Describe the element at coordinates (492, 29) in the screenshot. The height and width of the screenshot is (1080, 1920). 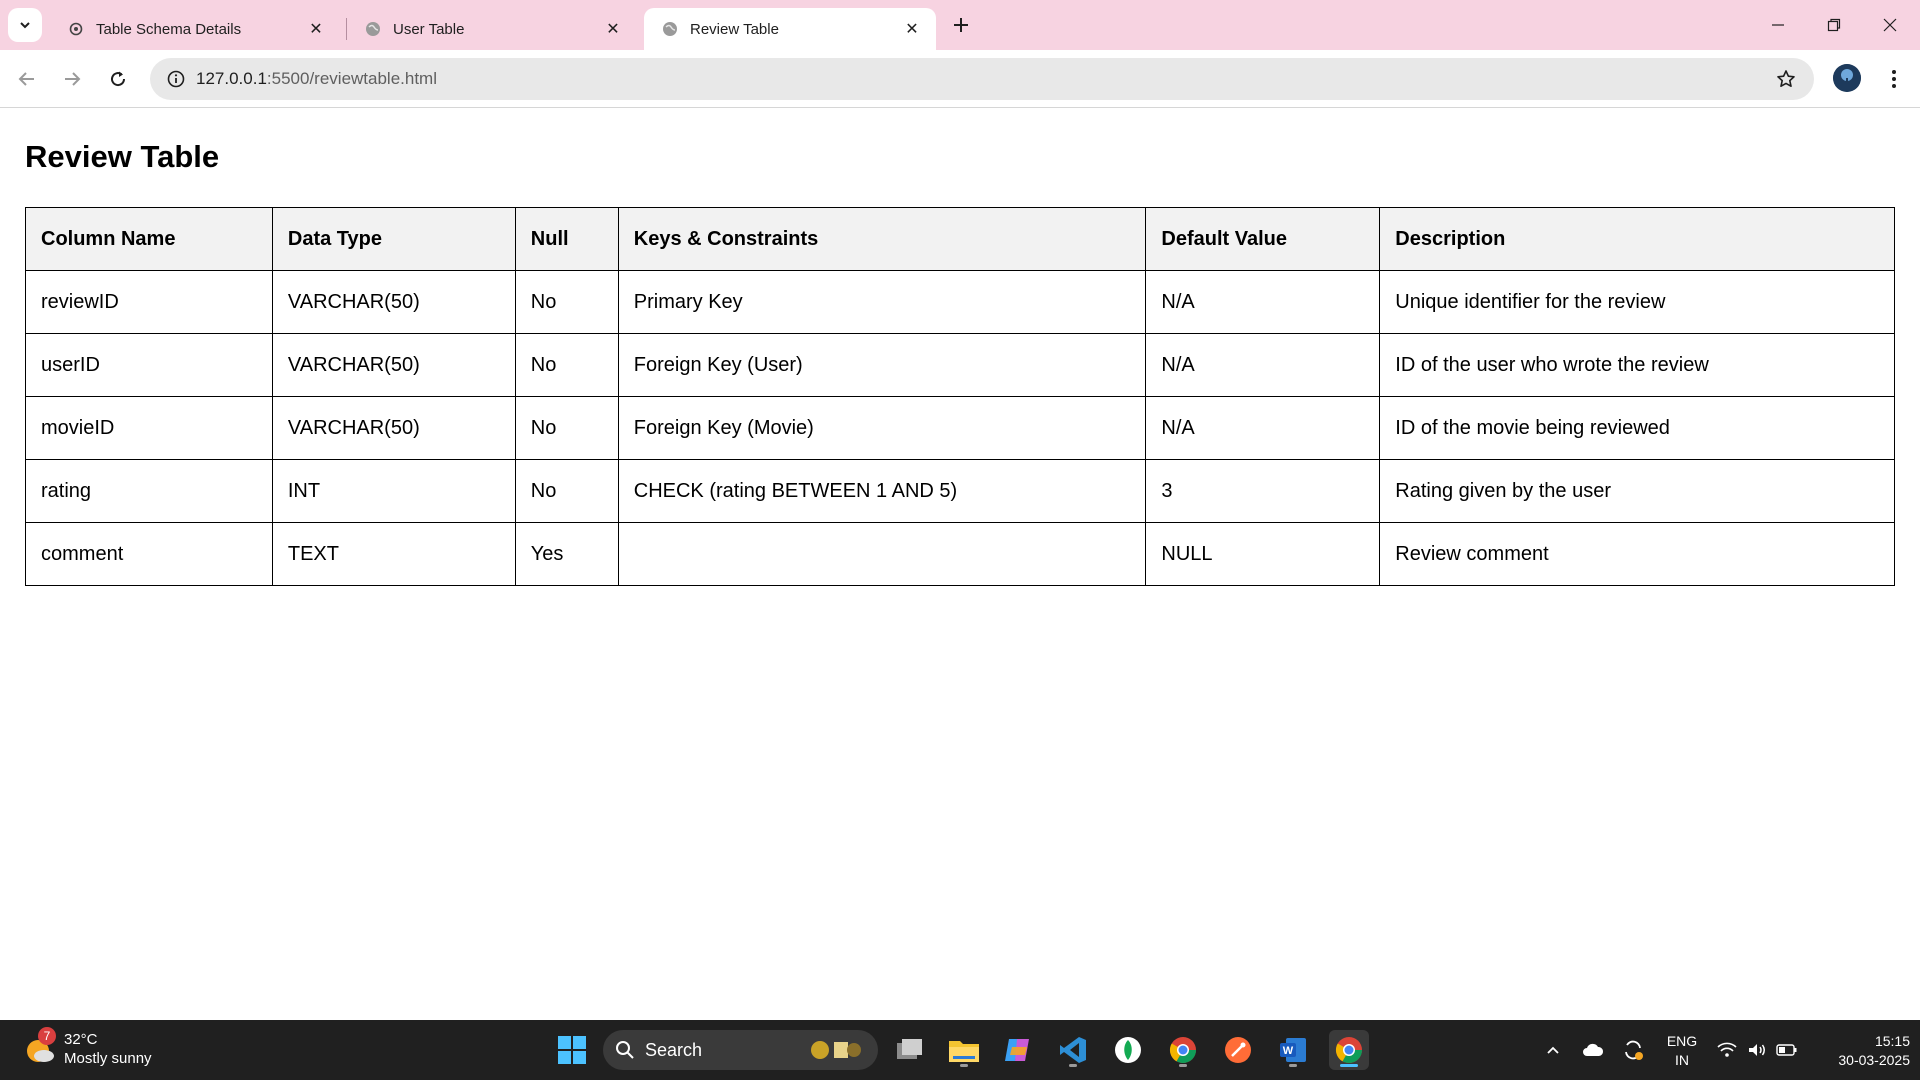
I see `tab-user-table: User Table ✕` at that location.